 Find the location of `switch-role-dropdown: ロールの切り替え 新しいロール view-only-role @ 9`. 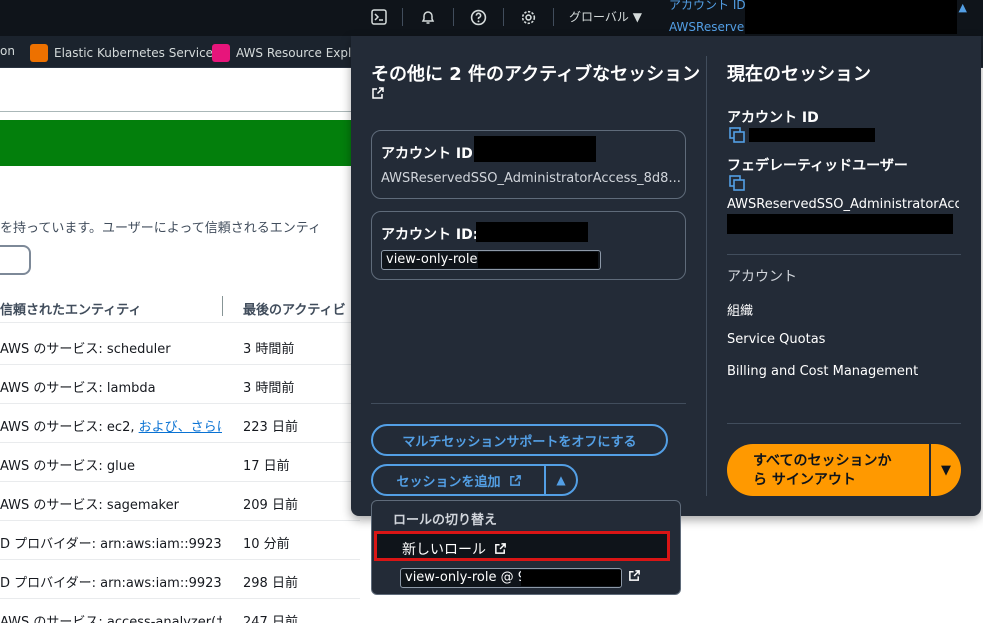

switch-role-dropdown: ロールの切り替え 新しいロール view-only-role @ 9 is located at coordinates (526, 547).